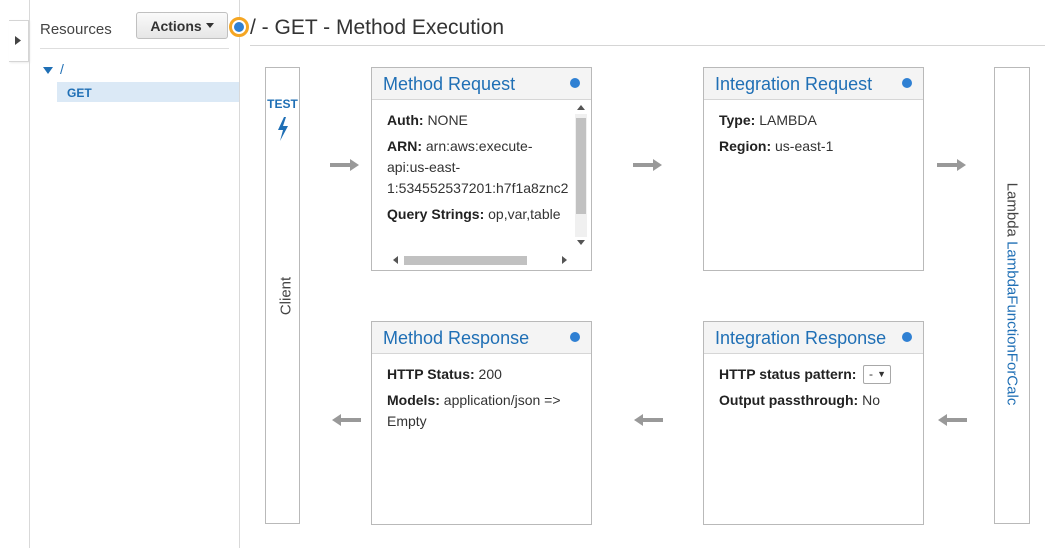 The width and height of the screenshot is (1055, 548). I want to click on status-pattern-row: HTTP status pattern:, so click(787, 374).